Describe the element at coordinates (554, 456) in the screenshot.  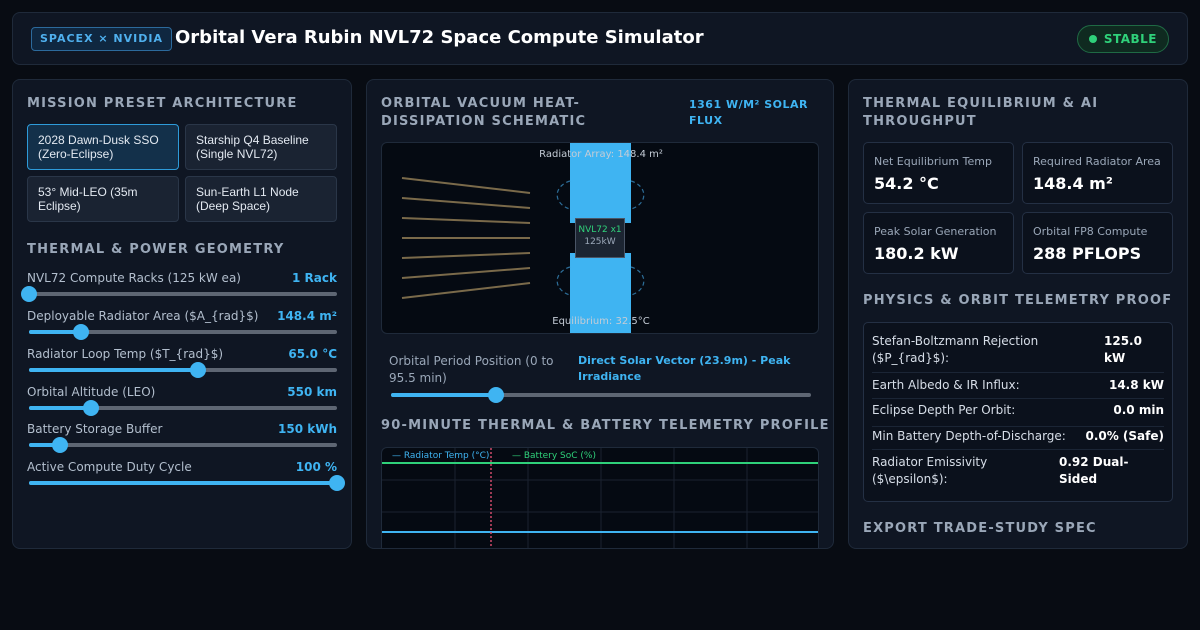
I see `legend-battery-soc: — Battery SoC (%)` at that location.